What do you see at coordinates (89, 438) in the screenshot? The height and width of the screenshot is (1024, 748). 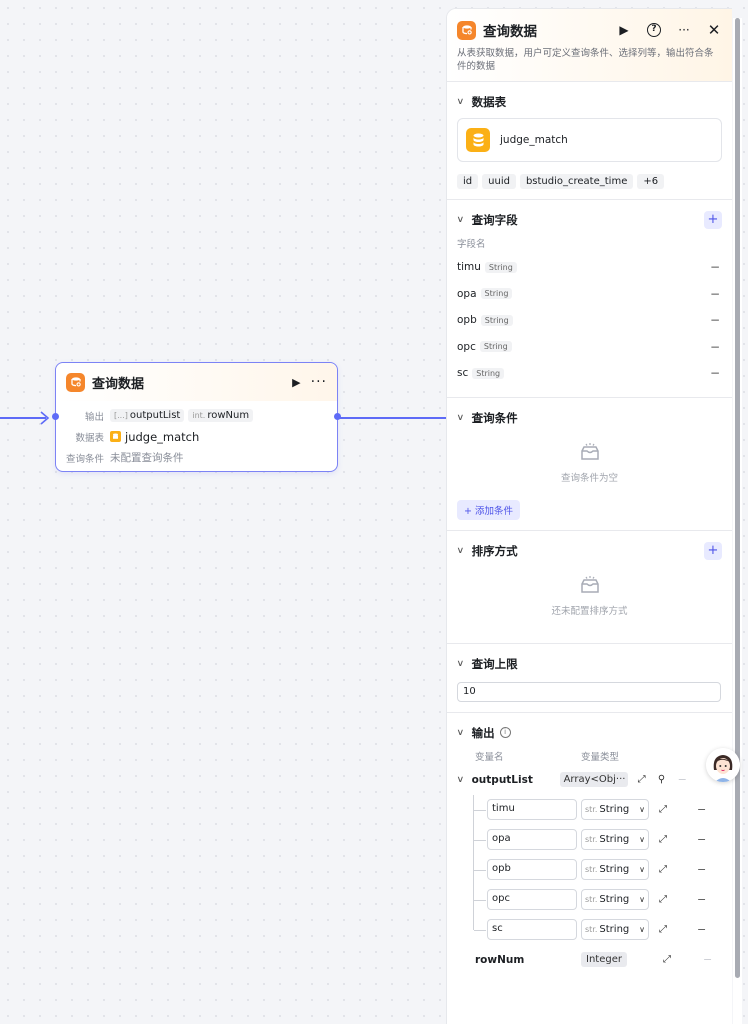 I see `table-label: 数据表` at bounding box center [89, 438].